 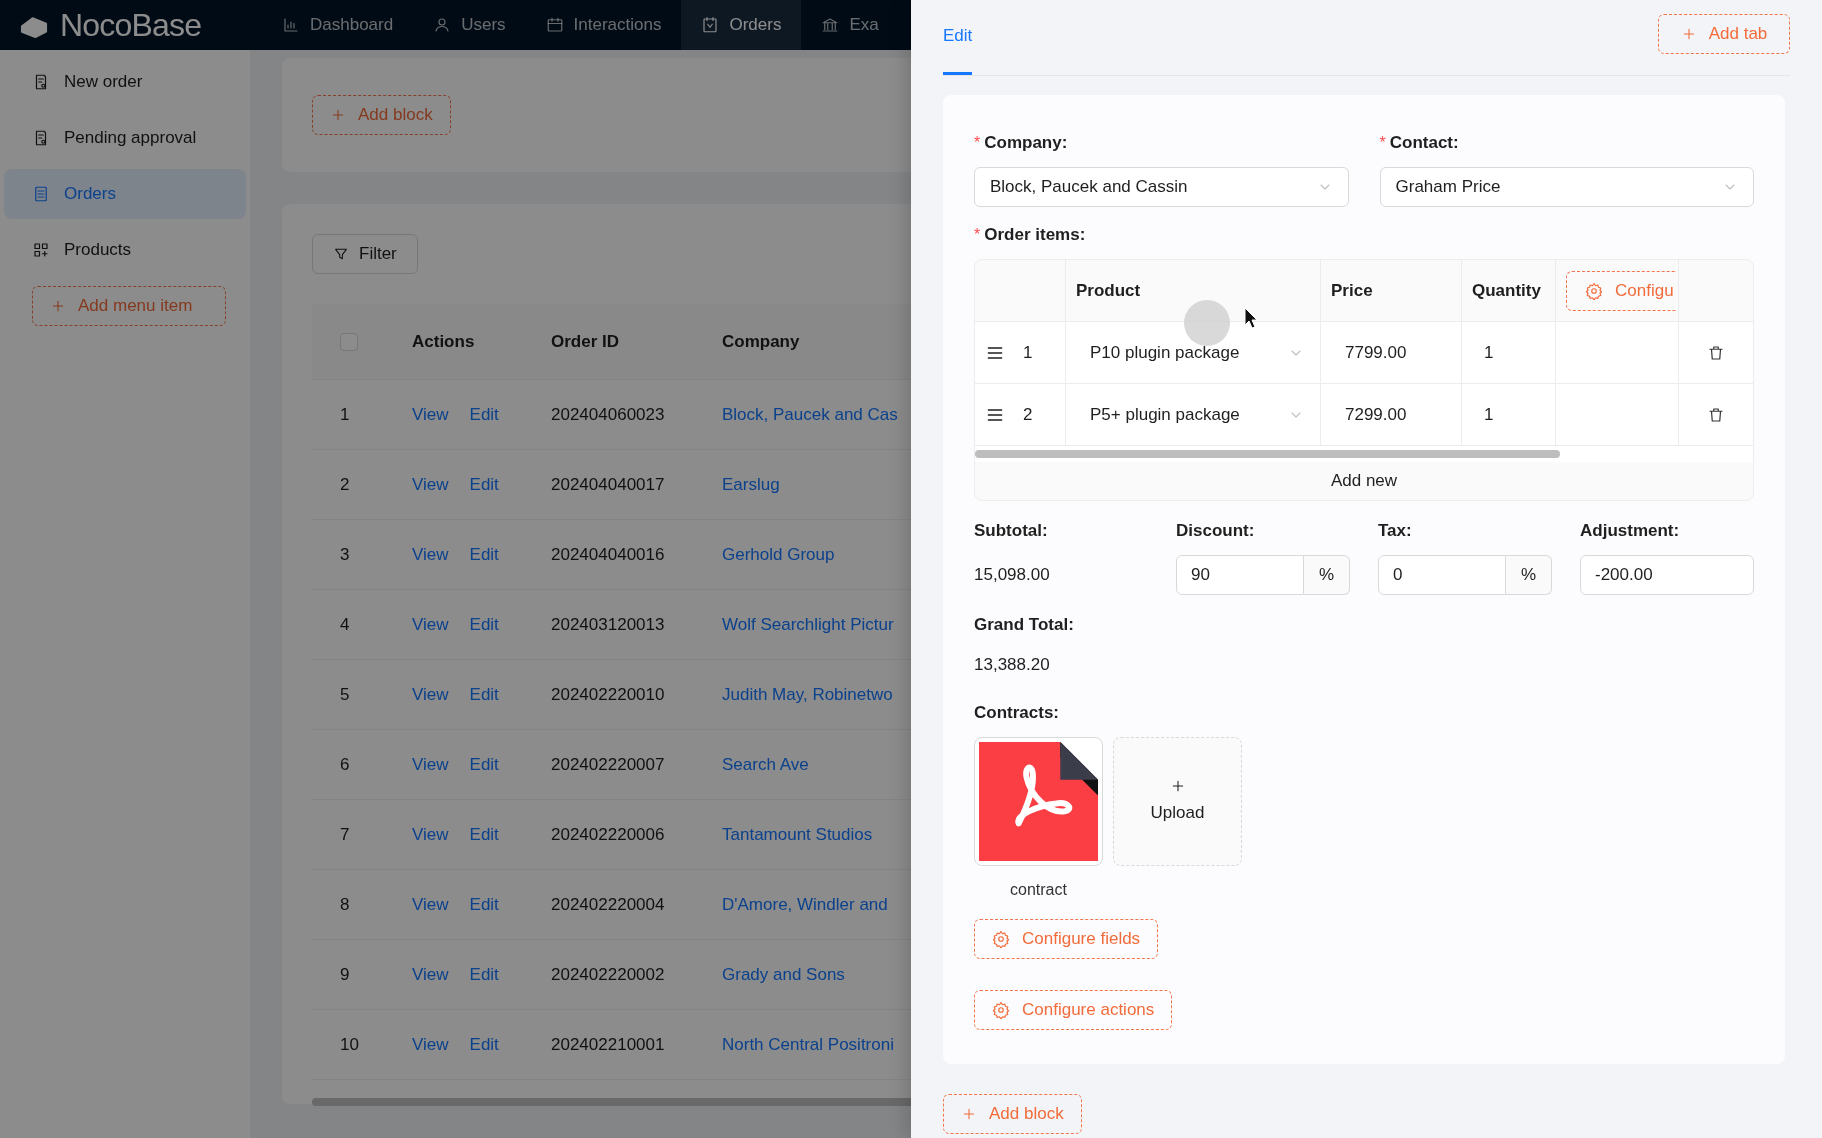 I want to click on table-cell: 202404040017, so click(x=608, y=484).